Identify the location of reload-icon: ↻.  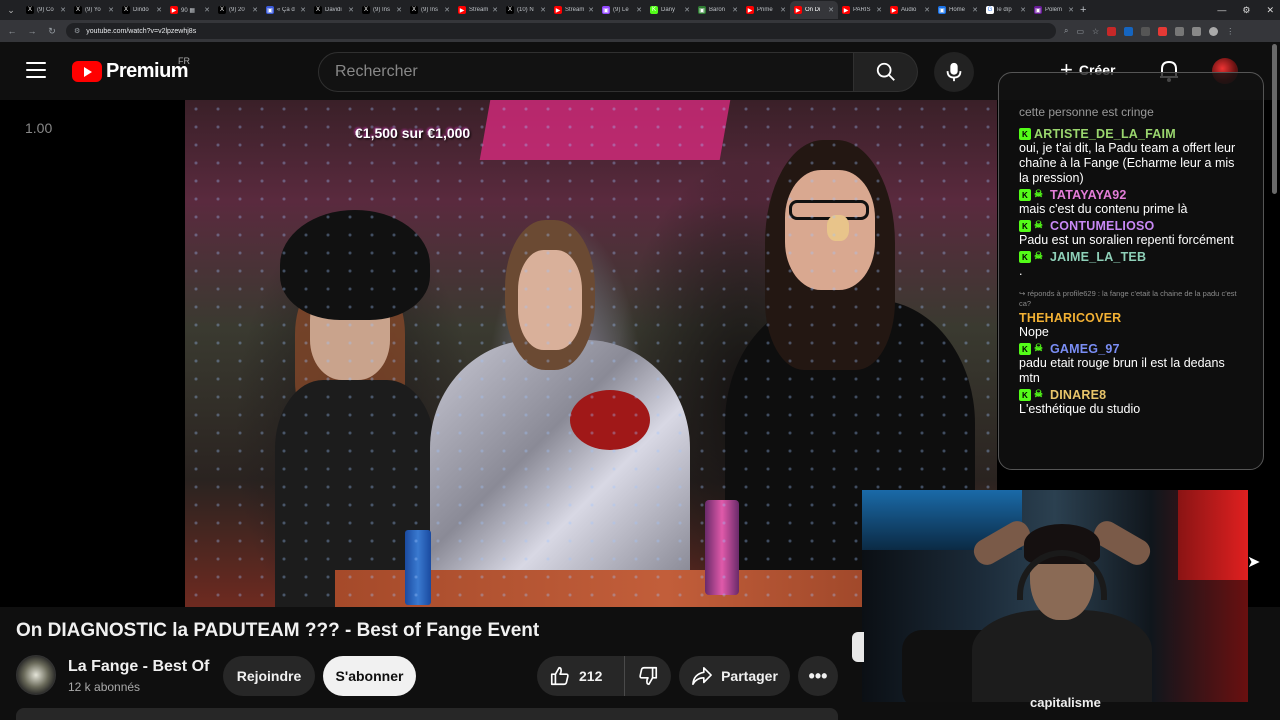
(52, 31).